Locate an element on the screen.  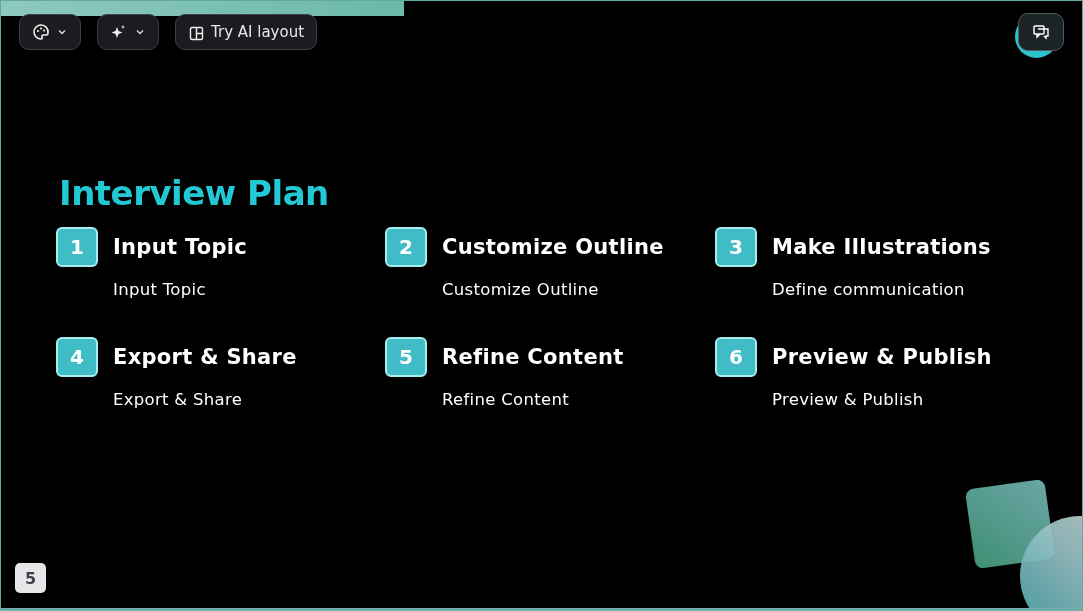
chat-icon is located at coordinates (1041, 32).